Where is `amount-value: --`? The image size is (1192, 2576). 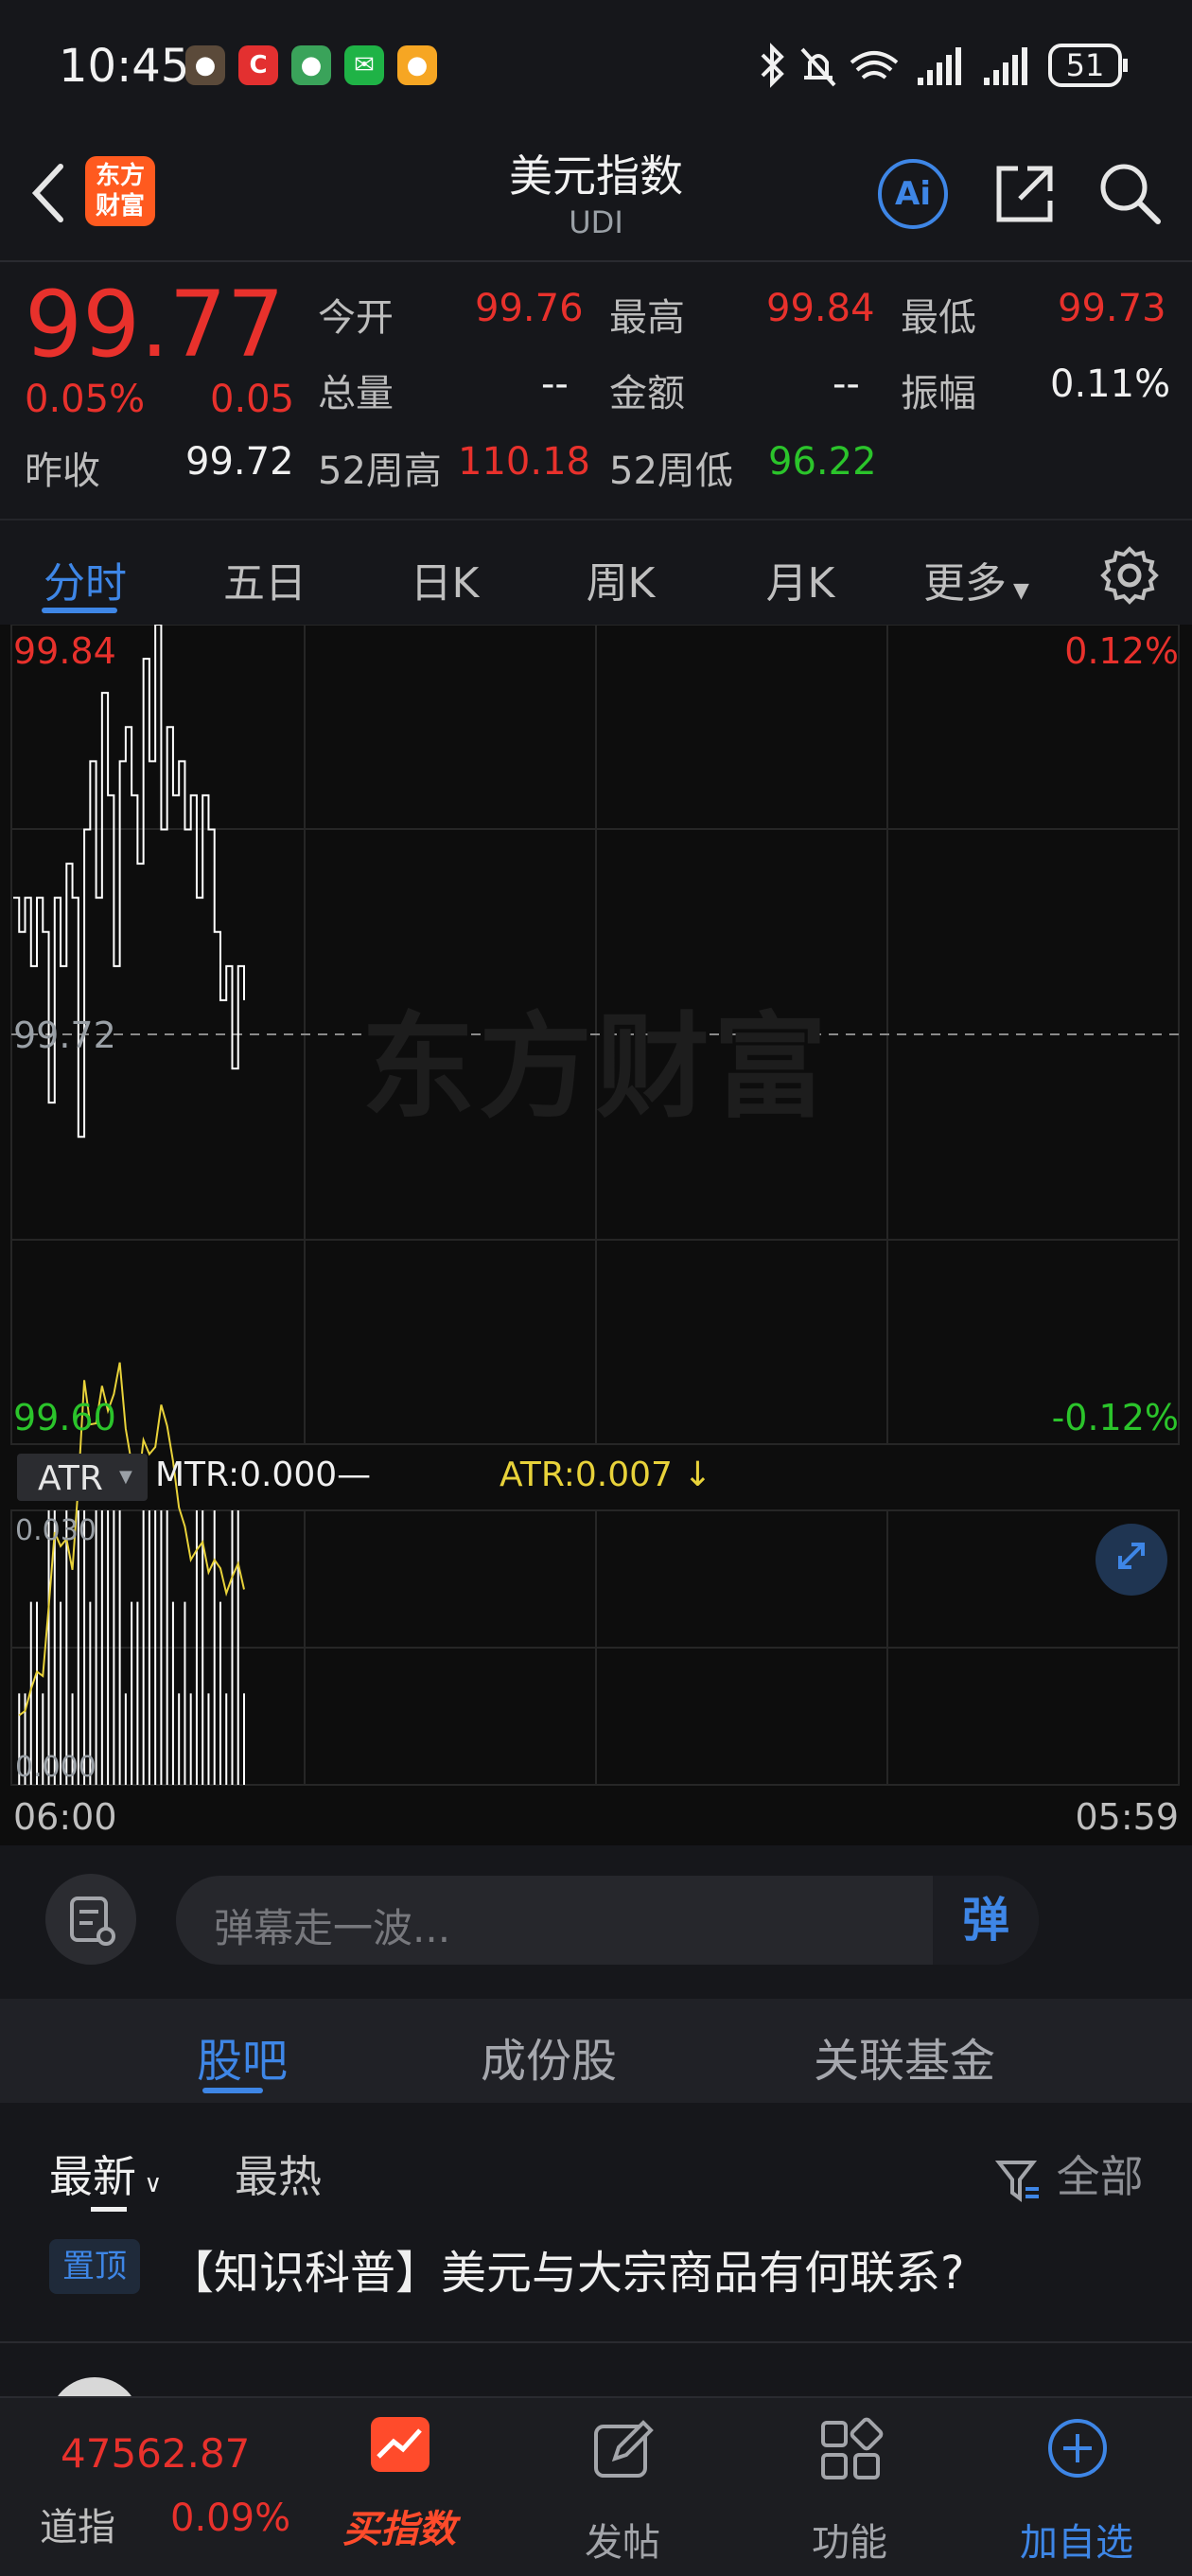
amount-value: -- is located at coordinates (846, 384).